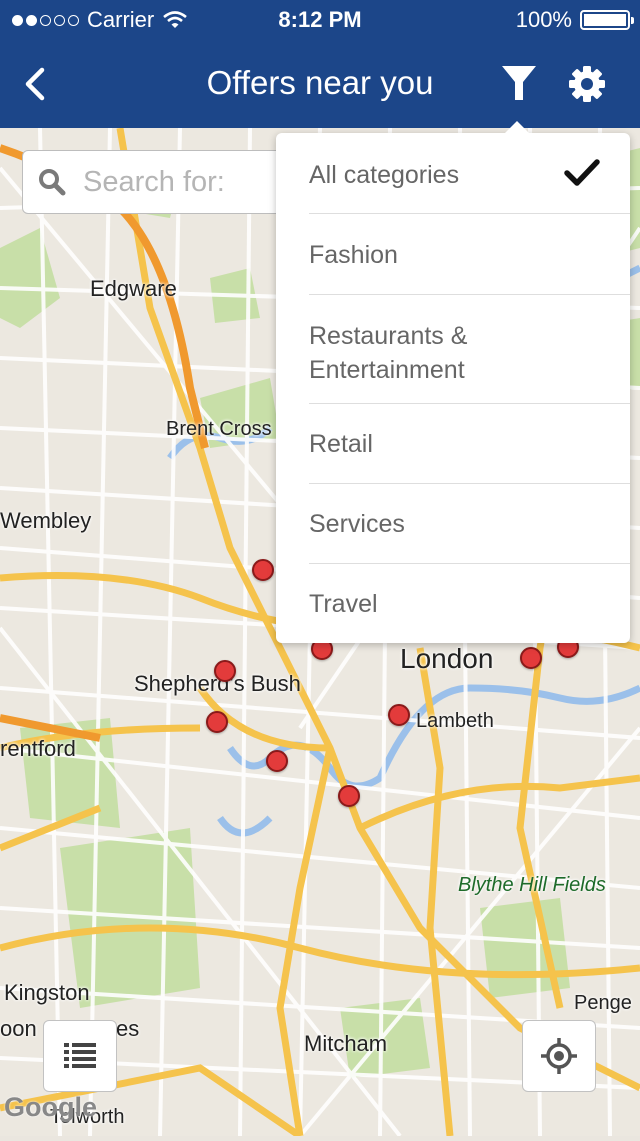 Image resolution: width=640 pixels, height=1141 pixels. Describe the element at coordinates (320, 20) in the screenshot. I see `status-bar: Carrier 8:12 PM 100%` at that location.